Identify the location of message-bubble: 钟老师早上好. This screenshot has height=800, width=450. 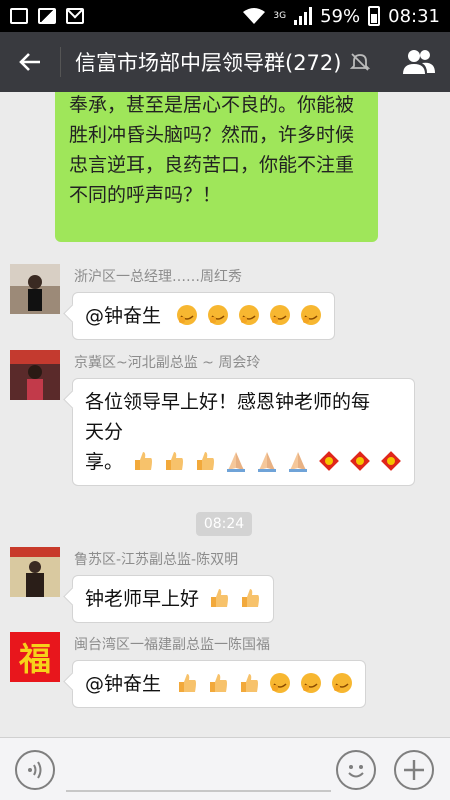
(173, 599).